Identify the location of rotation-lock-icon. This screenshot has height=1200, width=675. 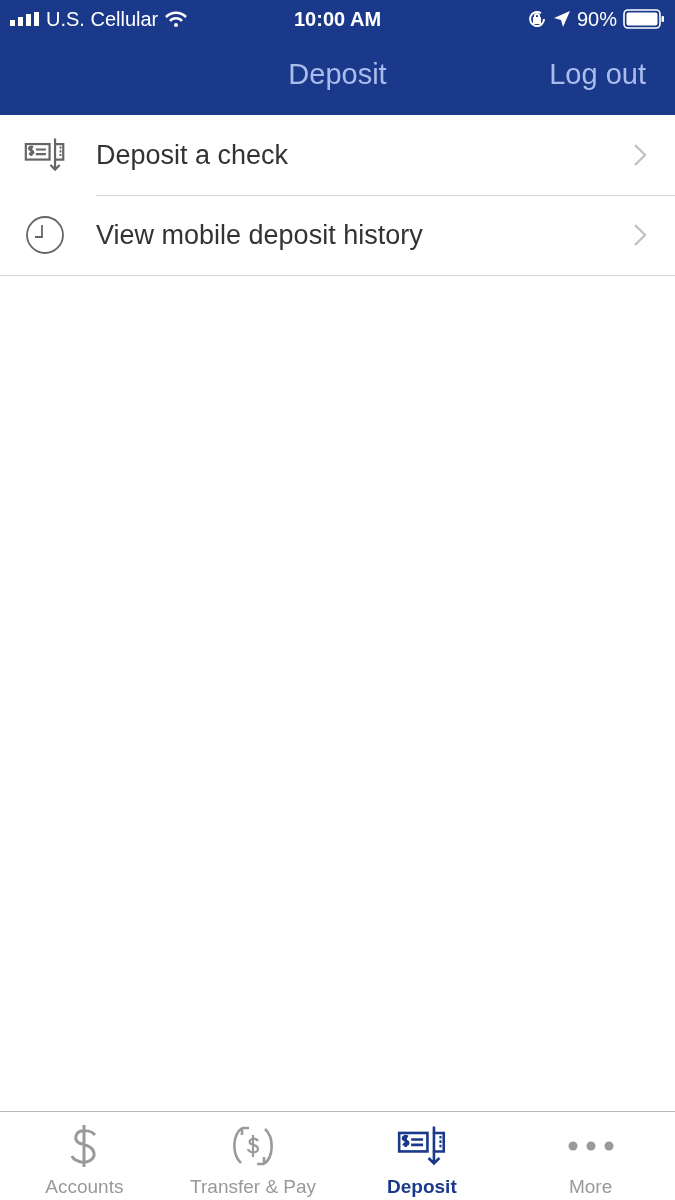
(537, 19).